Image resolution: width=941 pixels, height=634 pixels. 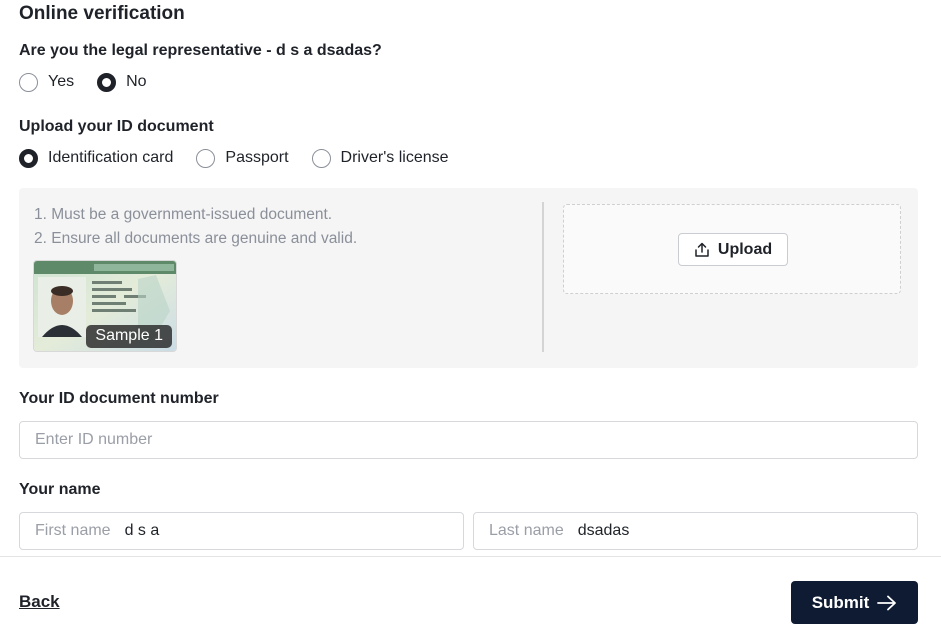 I want to click on radio-yes-label: Yes, so click(x=61, y=81).